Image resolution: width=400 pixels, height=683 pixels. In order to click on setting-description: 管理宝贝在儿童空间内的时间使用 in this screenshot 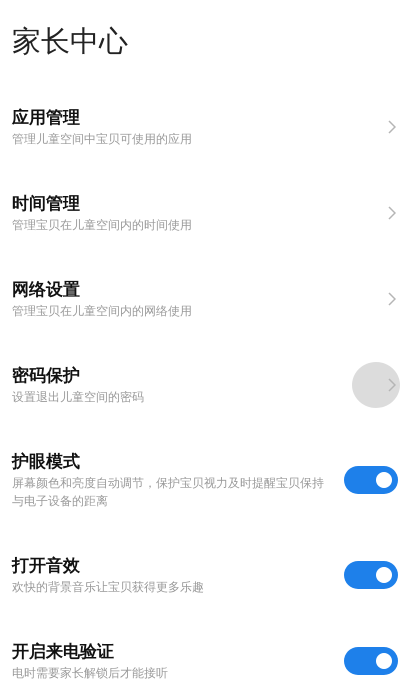, I will do `click(102, 225)`.